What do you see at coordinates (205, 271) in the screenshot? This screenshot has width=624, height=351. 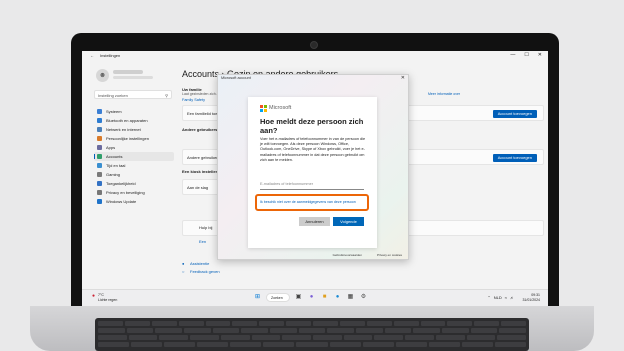 I see `feedback-link-label: Feedback geven` at bounding box center [205, 271].